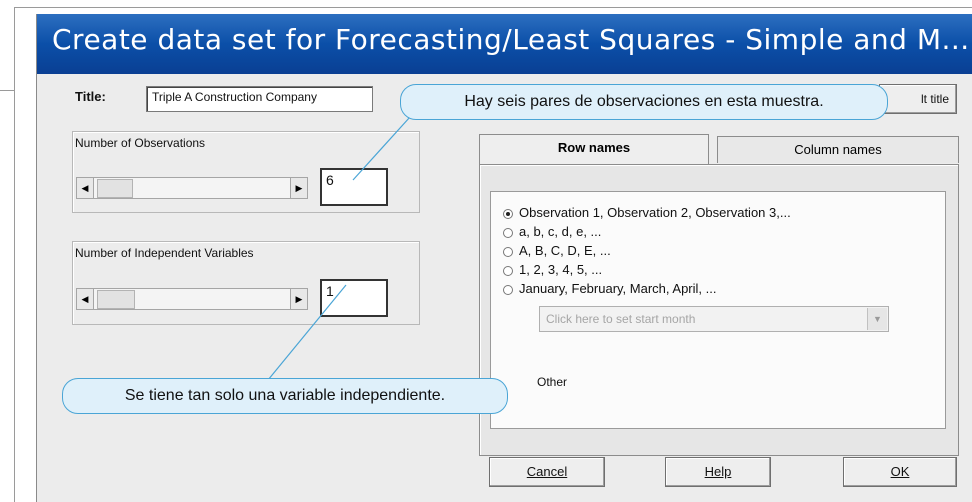 This screenshot has width=972, height=502. I want to click on variables-callout-leader, so click(307, 332).